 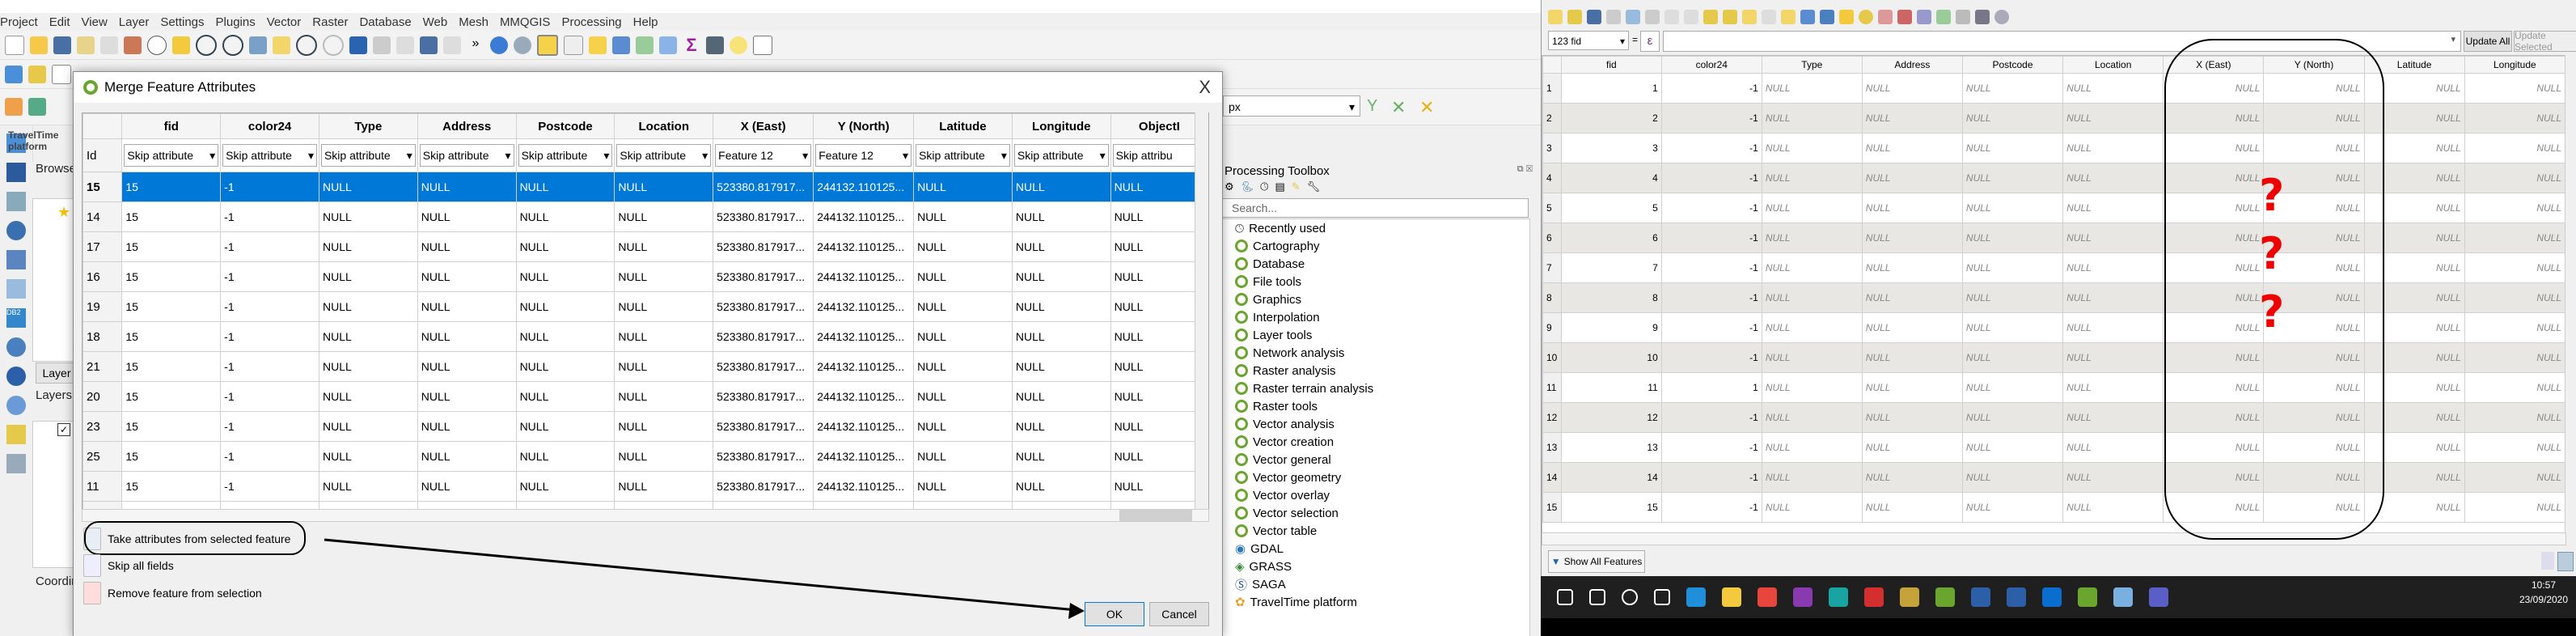 What do you see at coordinates (2054, 448) in the screenshot?
I see `attribute-row: 13 13 -1 NULL NULL NULL NULL NULL NULL NULL NULL` at bounding box center [2054, 448].